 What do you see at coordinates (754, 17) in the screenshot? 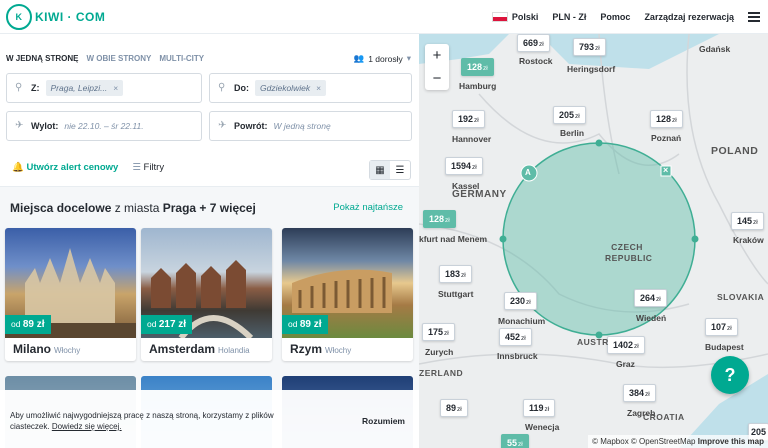
I see `menu-icon` at bounding box center [754, 17].